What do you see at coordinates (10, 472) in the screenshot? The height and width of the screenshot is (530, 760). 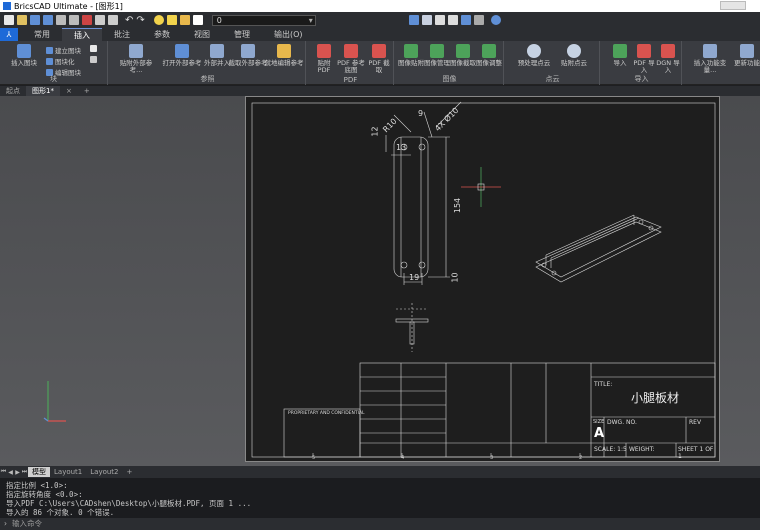 I see `prev-layout-icon: ◀` at bounding box center [10, 472].